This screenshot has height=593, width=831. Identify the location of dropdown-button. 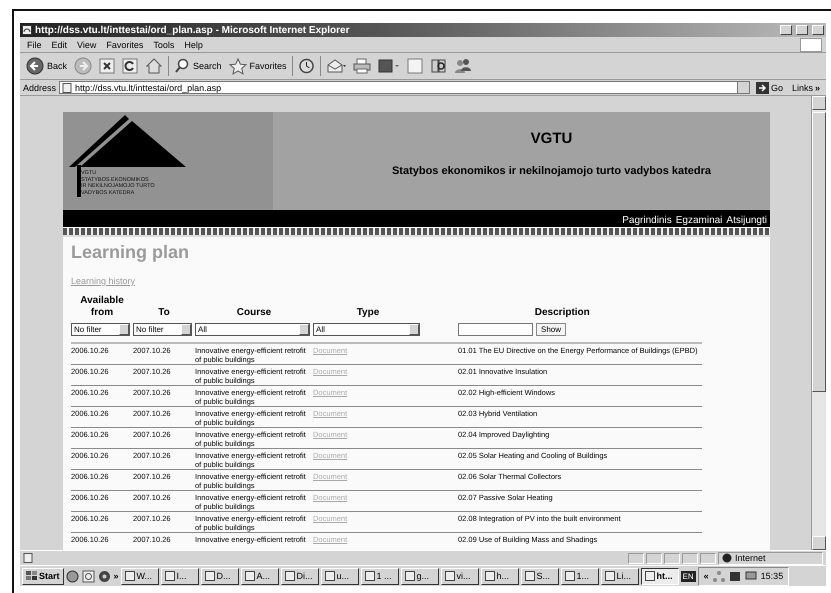
(742, 87).